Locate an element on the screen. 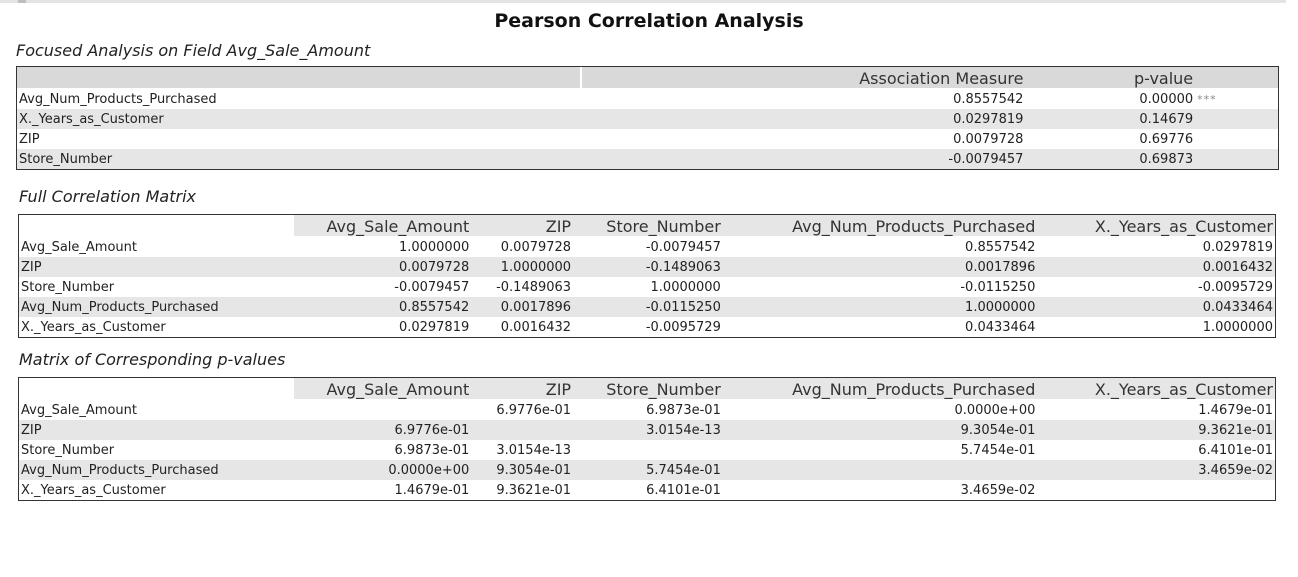 Image resolution: width=1298 pixels, height=577 pixels. page-title: Pearson Correlation Analysis is located at coordinates (649, 21).